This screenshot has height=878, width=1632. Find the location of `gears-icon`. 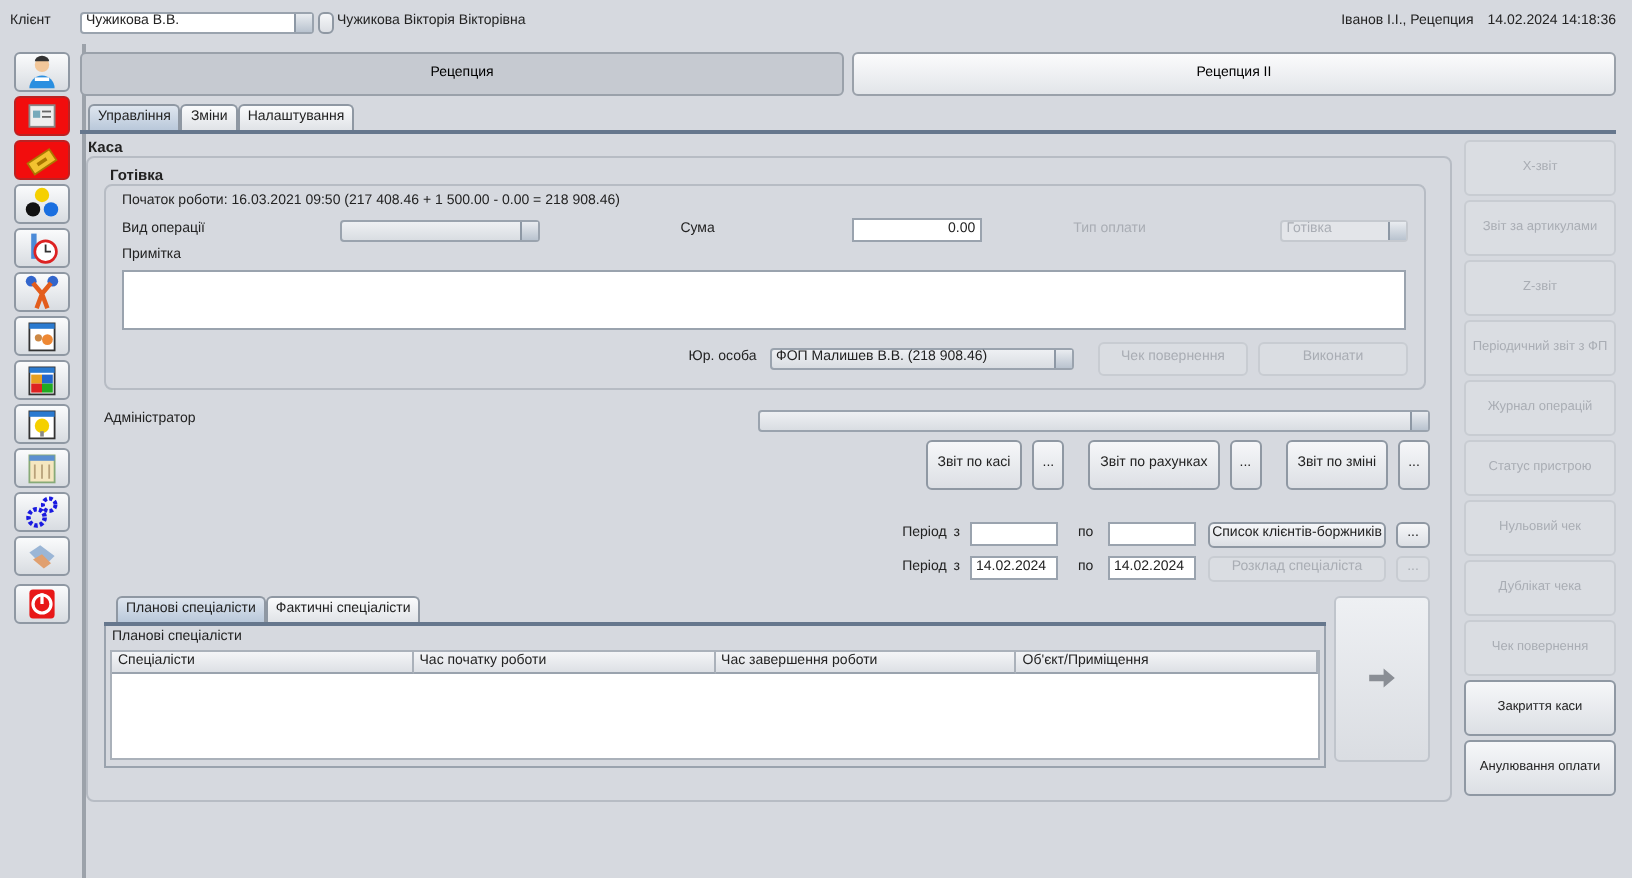

gears-icon is located at coordinates (41, 512).